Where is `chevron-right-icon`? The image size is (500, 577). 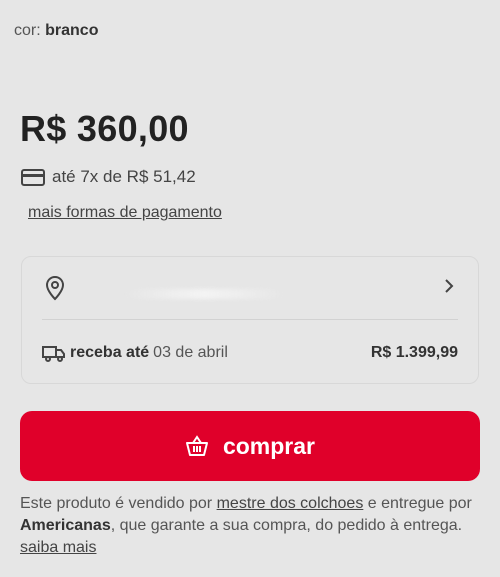
chevron-right-icon is located at coordinates (449, 286).